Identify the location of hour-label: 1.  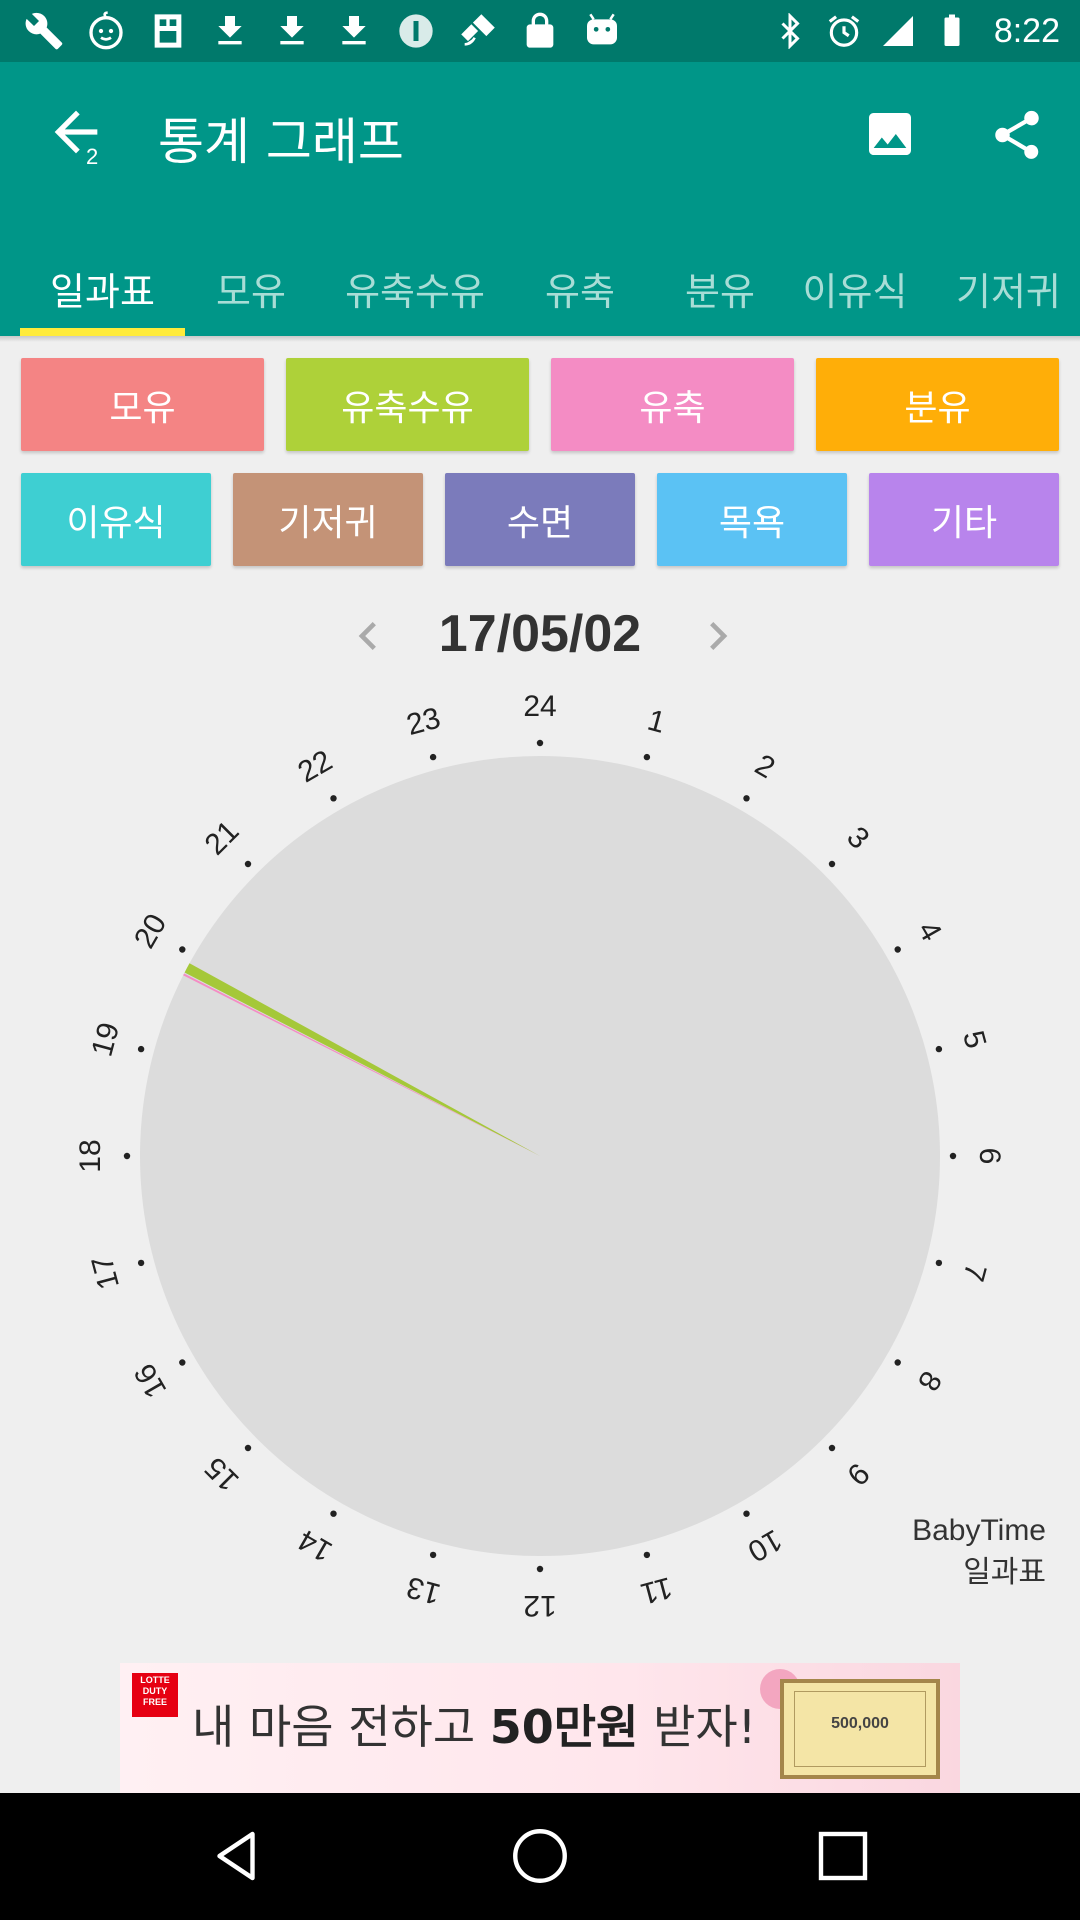
(656, 722).